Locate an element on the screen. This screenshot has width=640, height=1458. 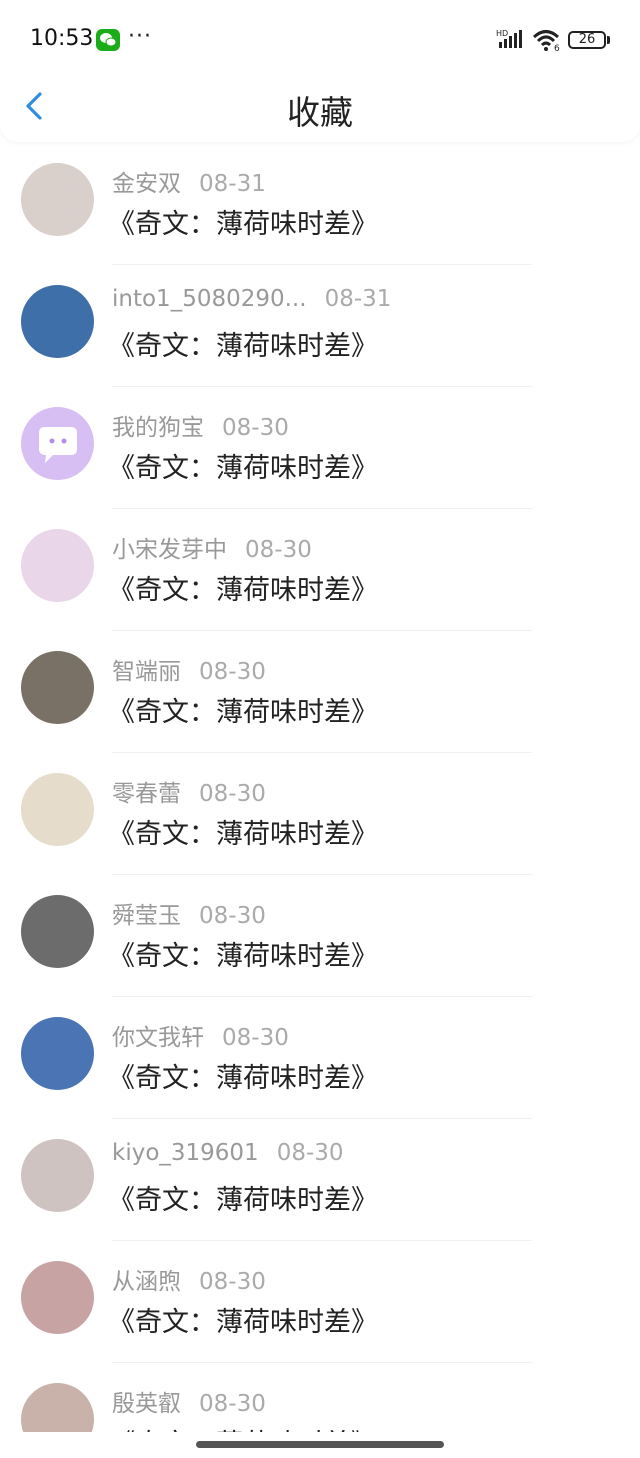
list-item: 零春蕾 08-30 《奇文：薄荷味时差》 is located at coordinates (320, 815).